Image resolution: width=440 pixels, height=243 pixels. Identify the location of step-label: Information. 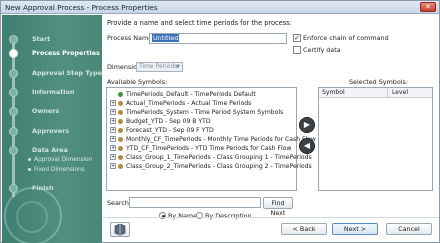
(53, 92).